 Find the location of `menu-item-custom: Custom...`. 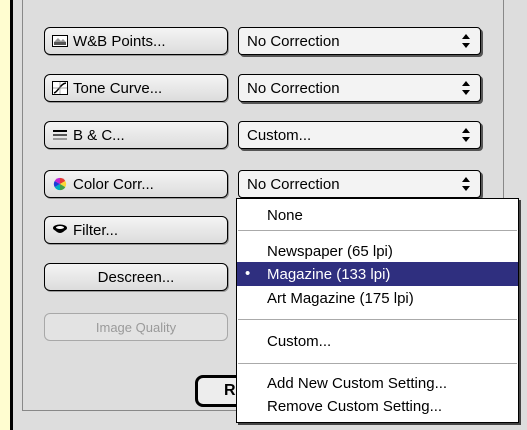

menu-item-custom: Custom... is located at coordinates (377, 341).